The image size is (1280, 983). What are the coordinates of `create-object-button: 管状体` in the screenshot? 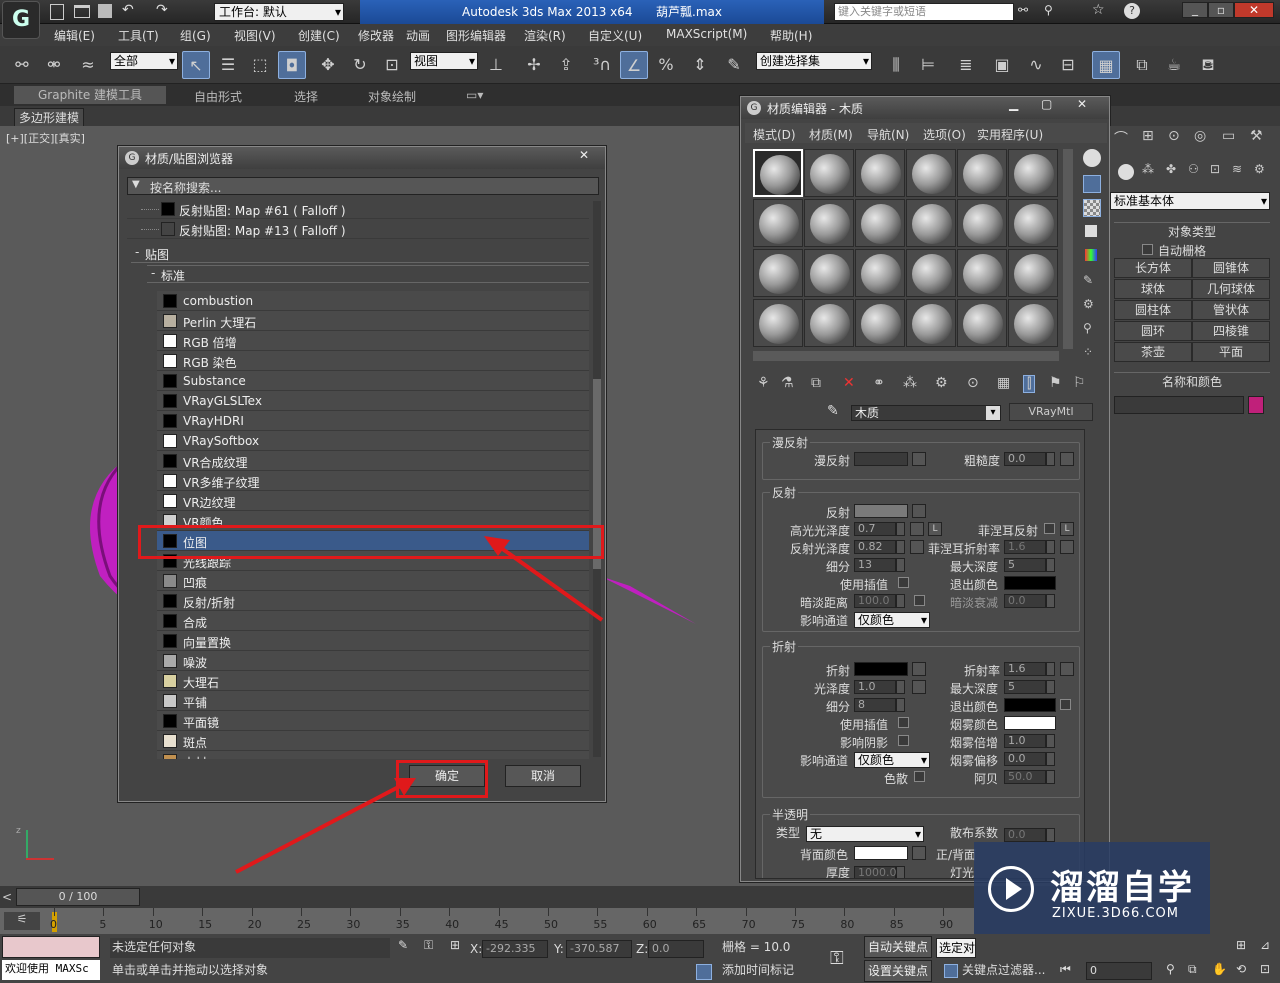 It's located at (1231, 310).